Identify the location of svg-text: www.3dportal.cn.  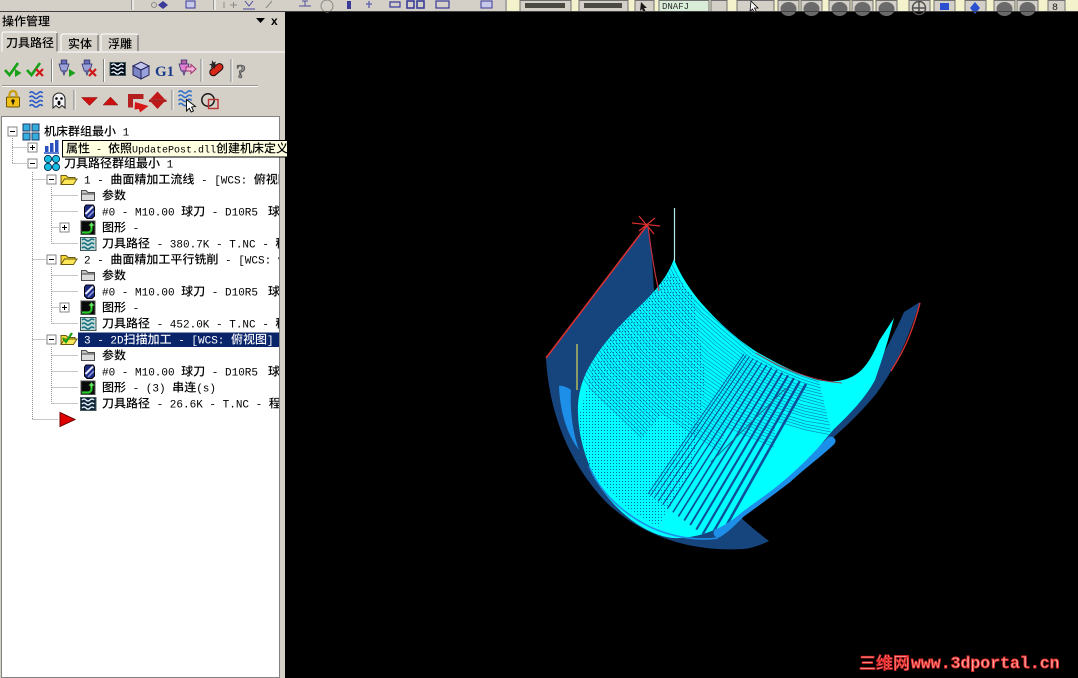
(985, 663).